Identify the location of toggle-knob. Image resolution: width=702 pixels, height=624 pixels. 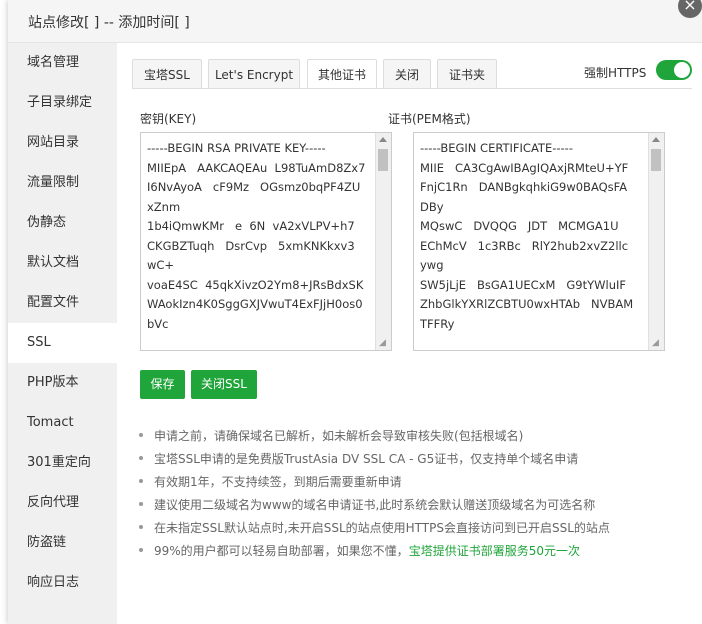
(682, 70).